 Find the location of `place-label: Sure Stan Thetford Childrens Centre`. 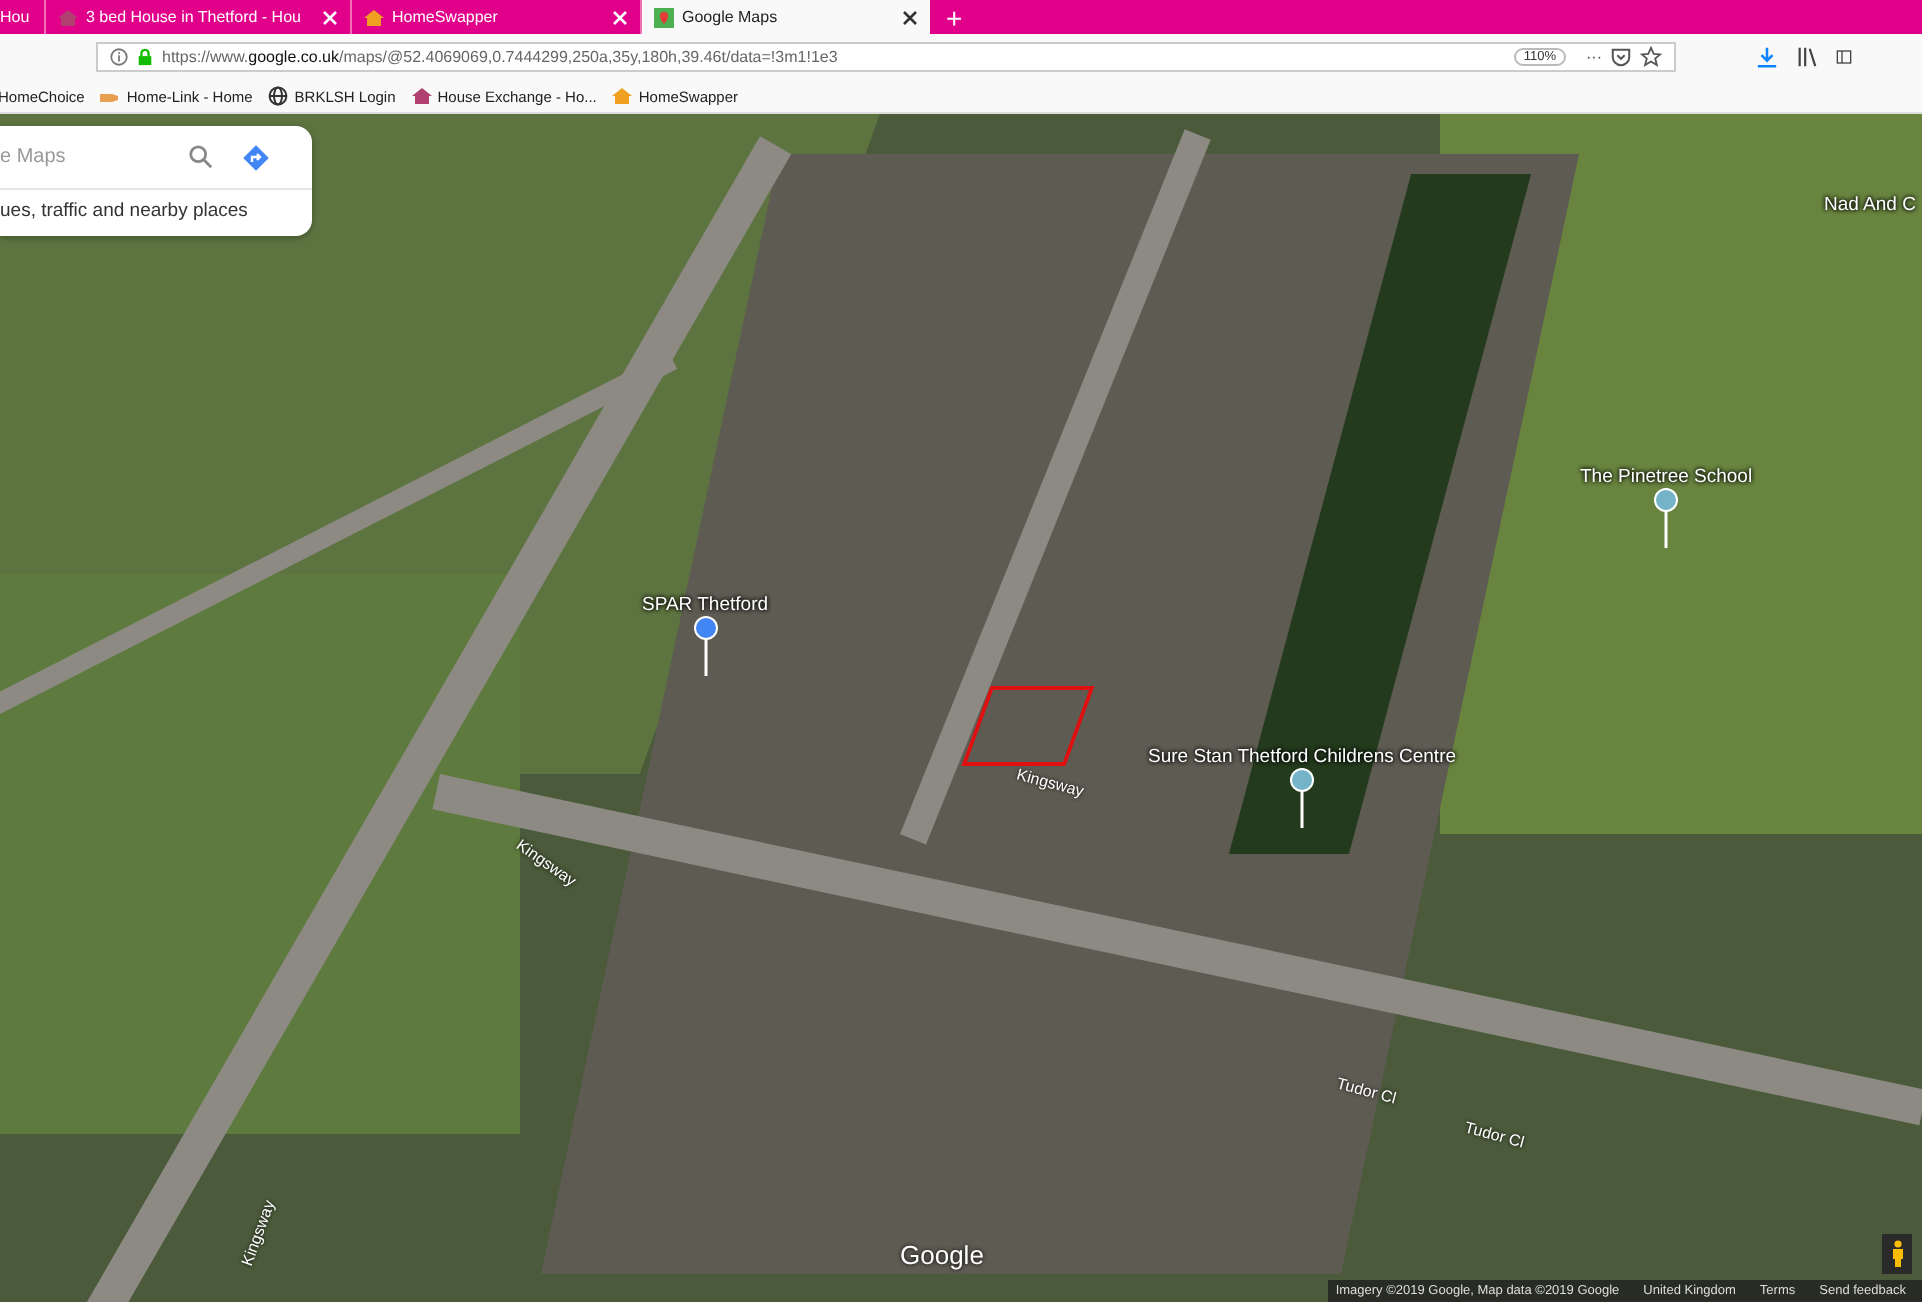

place-label: Sure Stan Thetford Childrens Centre is located at coordinates (1302, 757).